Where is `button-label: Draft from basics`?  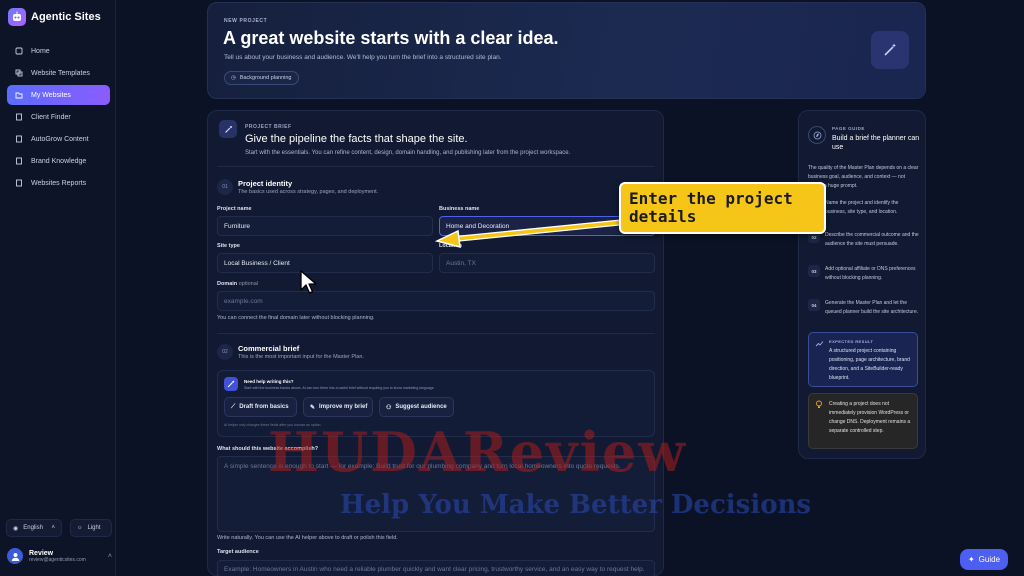 button-label: Draft from basics is located at coordinates (264, 407).